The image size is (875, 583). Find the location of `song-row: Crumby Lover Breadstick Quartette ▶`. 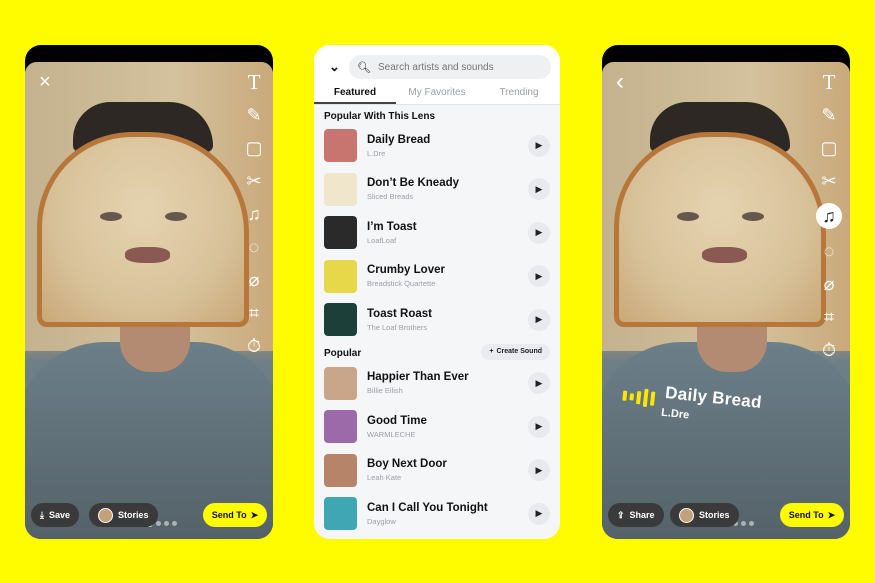

song-row: Crumby Lover Breadstick Quartette ▶ is located at coordinates (437, 277).